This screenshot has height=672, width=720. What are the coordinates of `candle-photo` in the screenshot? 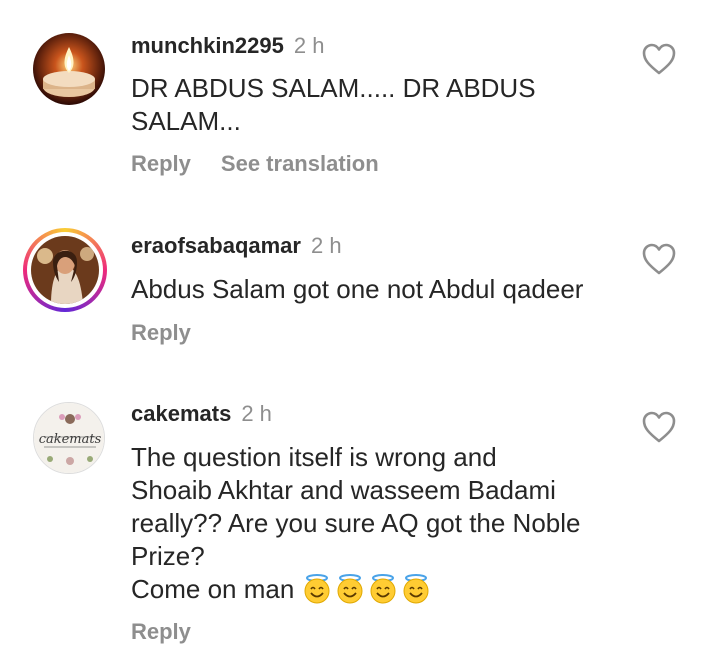 It's located at (69, 69).